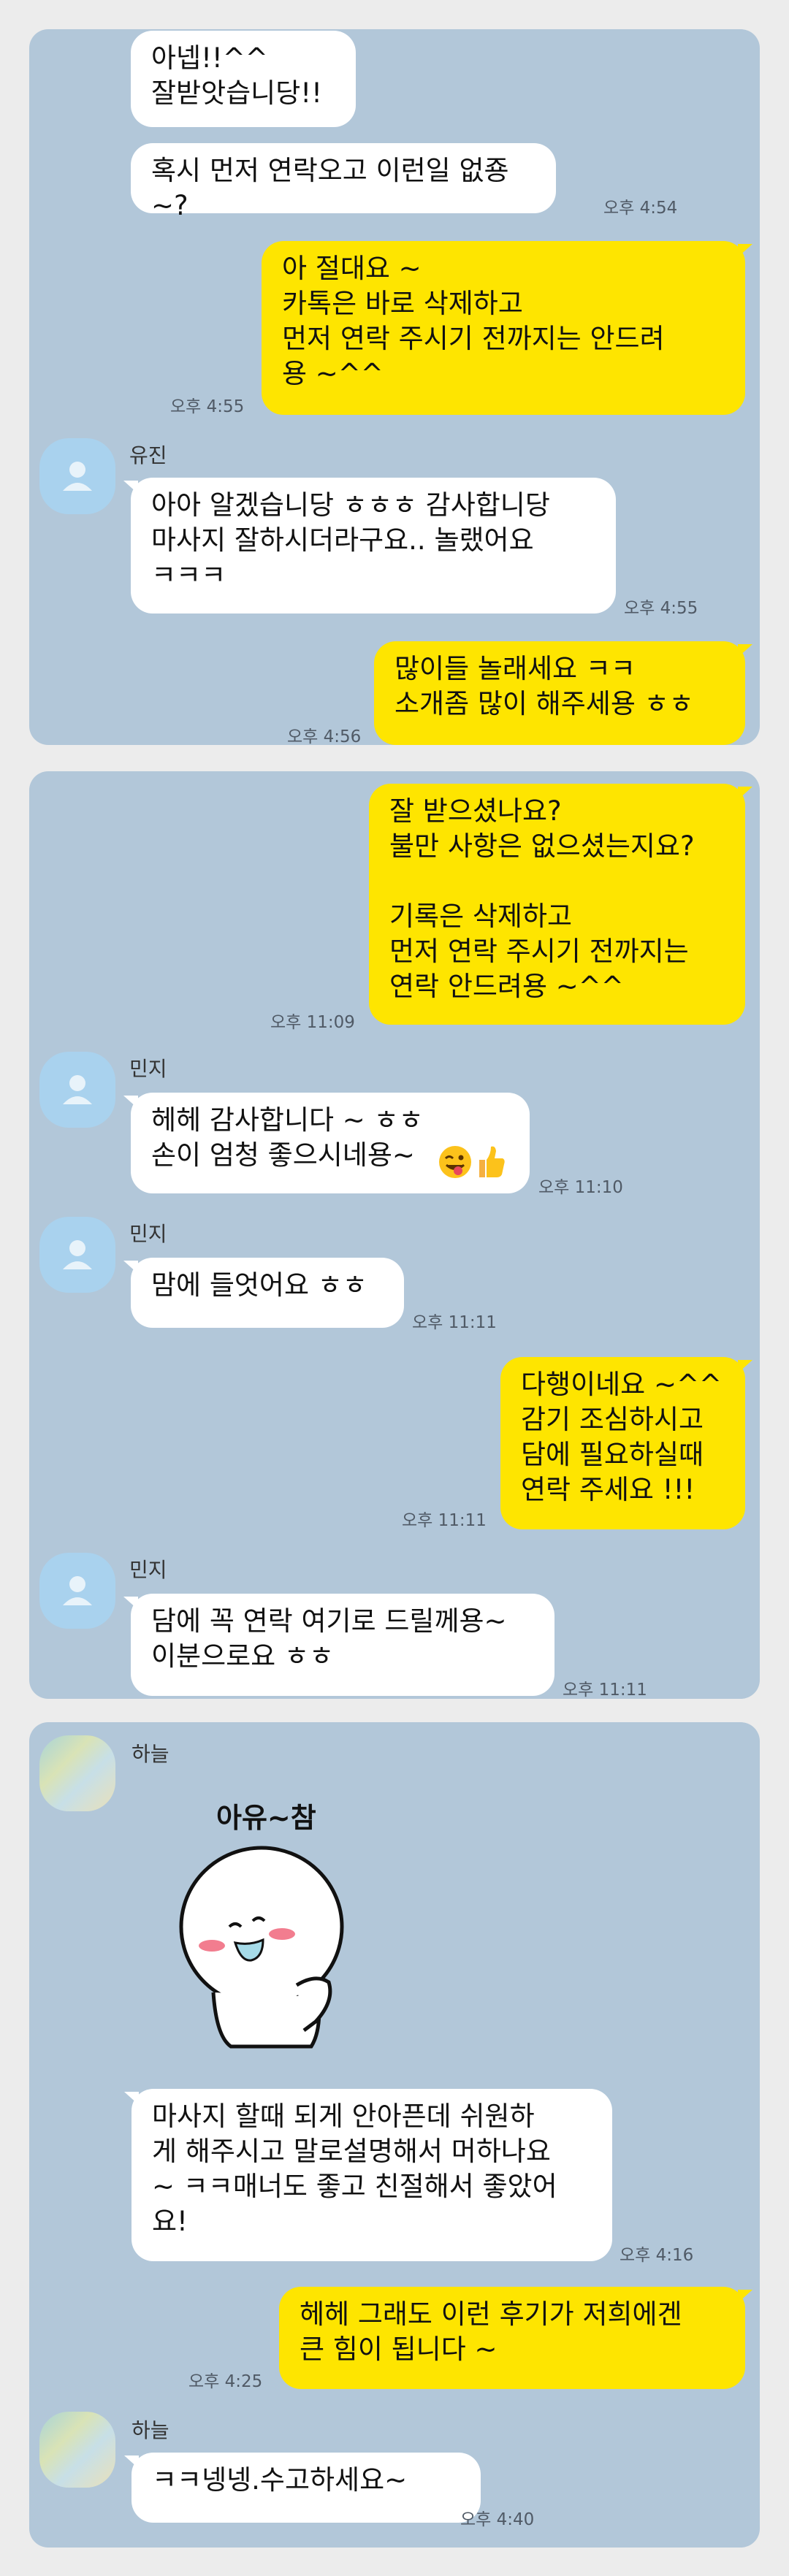 This screenshot has height=2576, width=789. Describe the element at coordinates (455, 1162) in the screenshot. I see `tongue-wink-emoji` at that location.